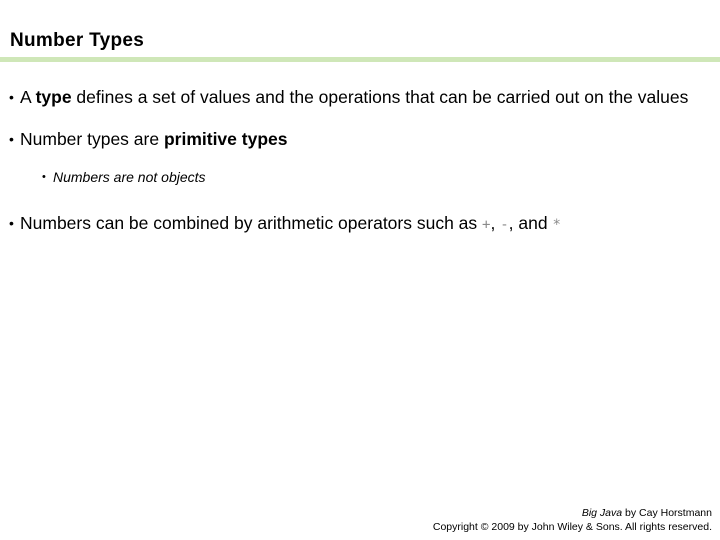  What do you see at coordinates (360, 177) in the screenshot?
I see `sub-bullet-item-1: • Numbers are not objects` at bounding box center [360, 177].